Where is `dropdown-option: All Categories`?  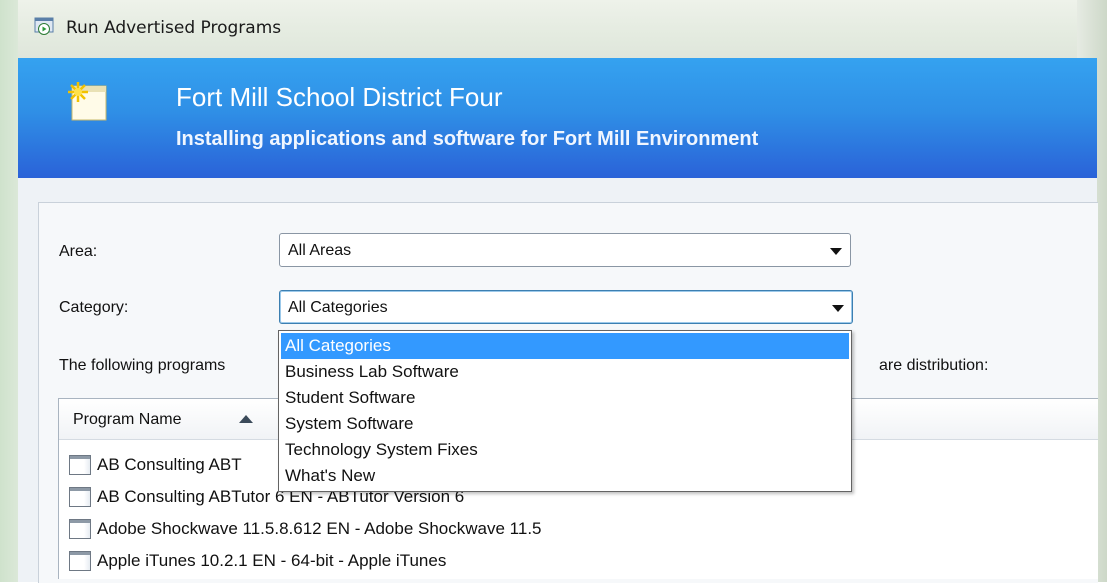
dropdown-option: All Categories is located at coordinates (565, 346).